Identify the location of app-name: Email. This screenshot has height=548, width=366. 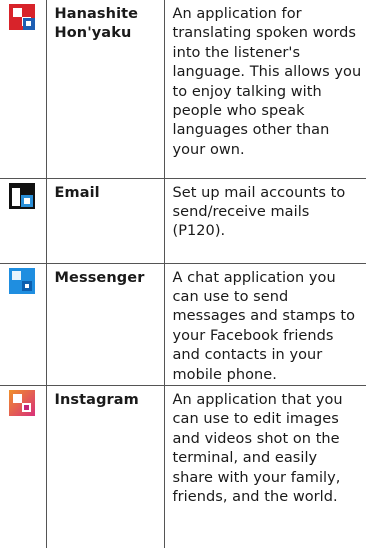
(105, 220).